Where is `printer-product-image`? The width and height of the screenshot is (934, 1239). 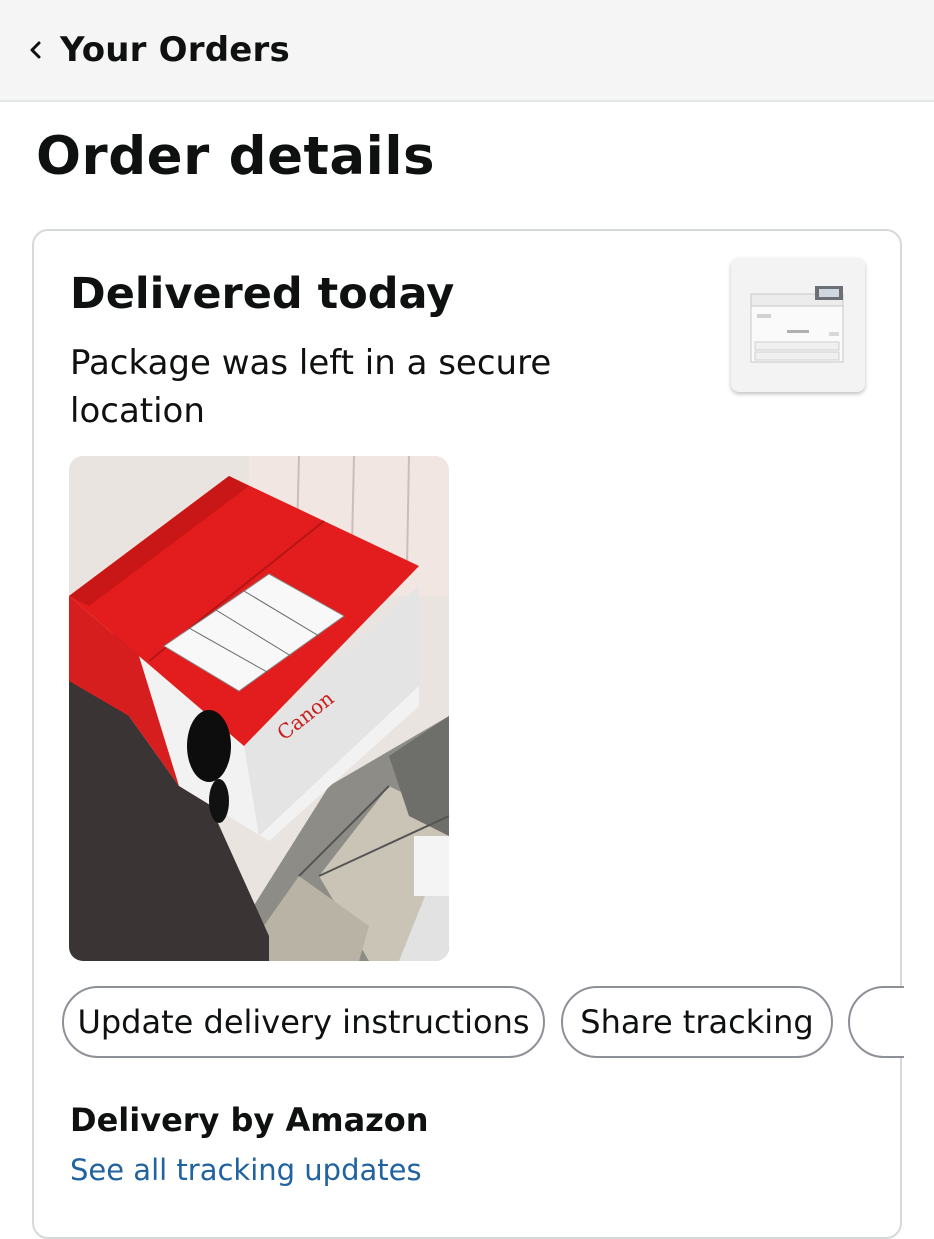
printer-product-image is located at coordinates (797, 324).